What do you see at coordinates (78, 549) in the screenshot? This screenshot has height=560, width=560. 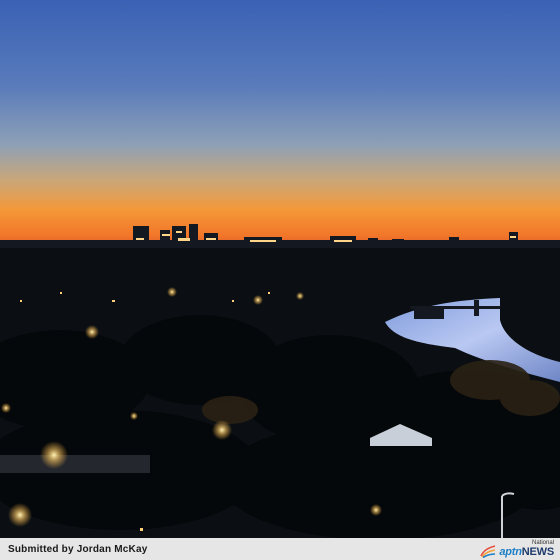 I see `photo-credit: Submitted by Jordan McKay` at bounding box center [78, 549].